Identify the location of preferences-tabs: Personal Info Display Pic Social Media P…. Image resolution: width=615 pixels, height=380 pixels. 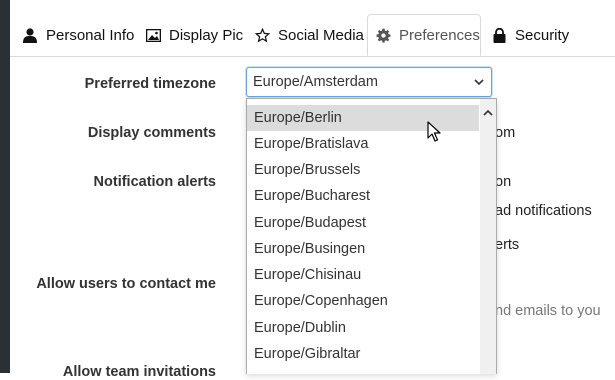
(312, 28).